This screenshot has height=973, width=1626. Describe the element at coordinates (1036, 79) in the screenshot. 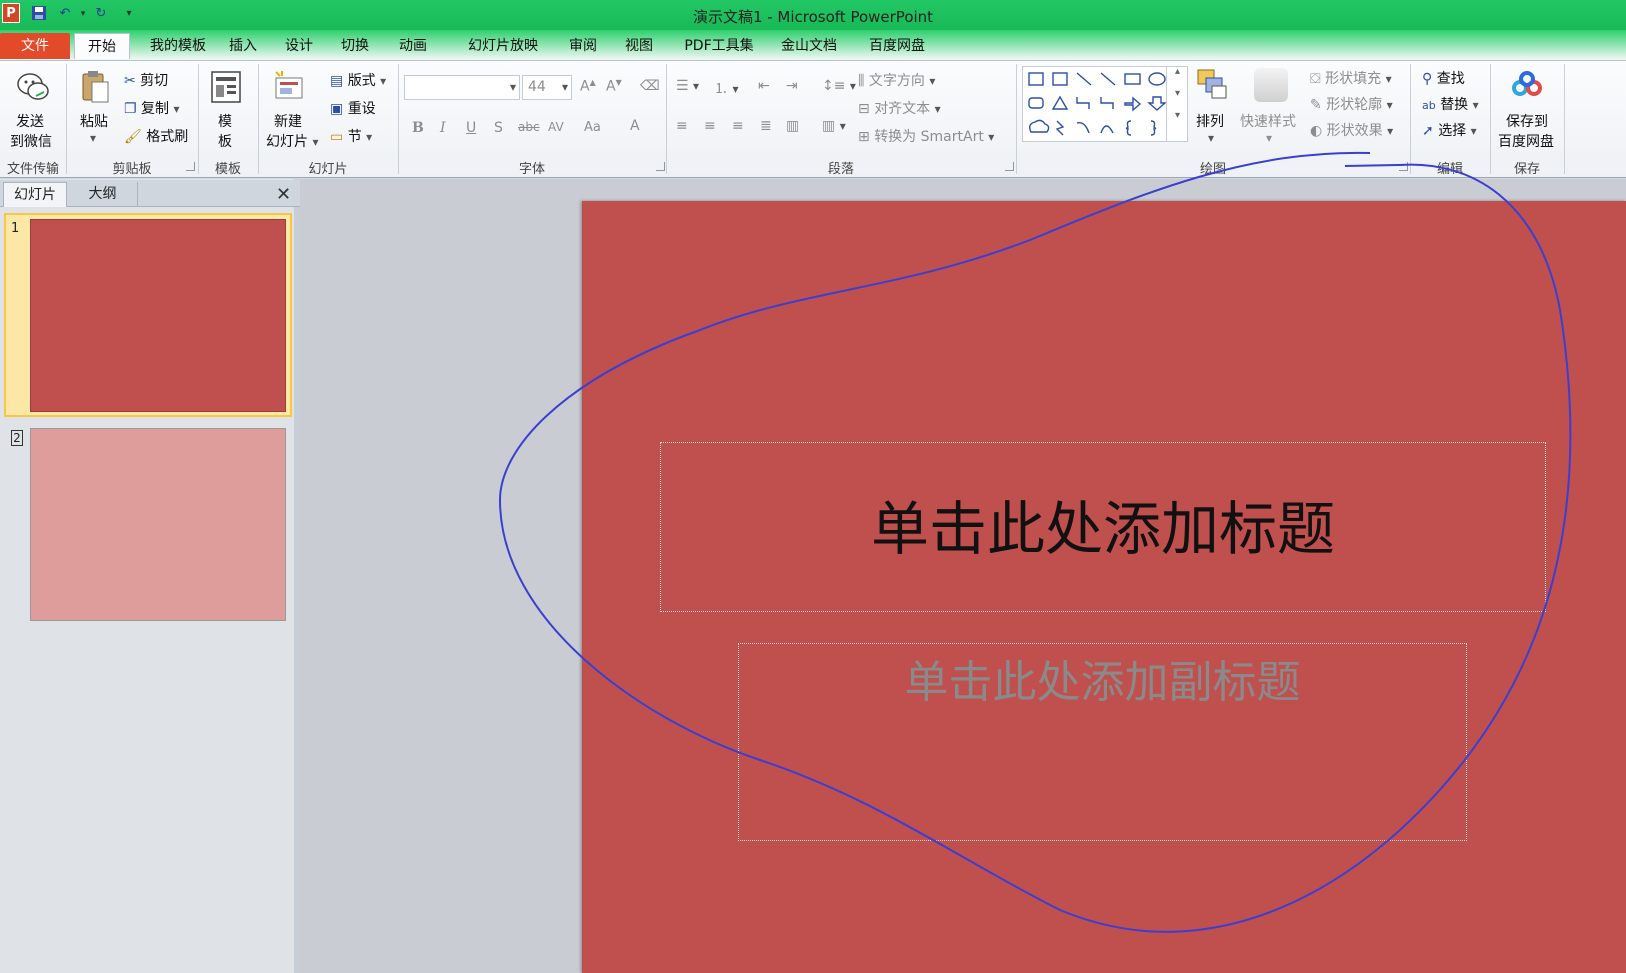

I see `textbox-shape-icon` at that location.